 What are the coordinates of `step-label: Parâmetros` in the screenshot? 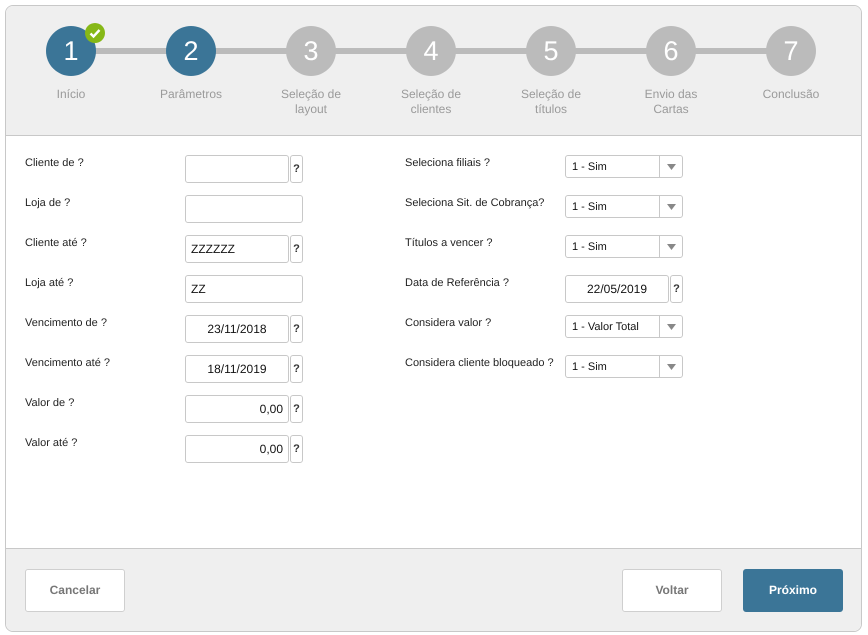 It's located at (191, 94).